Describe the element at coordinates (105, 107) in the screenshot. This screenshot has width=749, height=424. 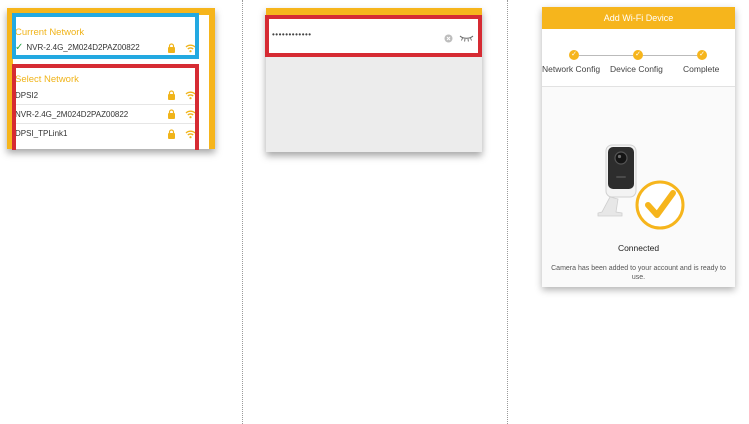
I see `select-network-highlight` at that location.